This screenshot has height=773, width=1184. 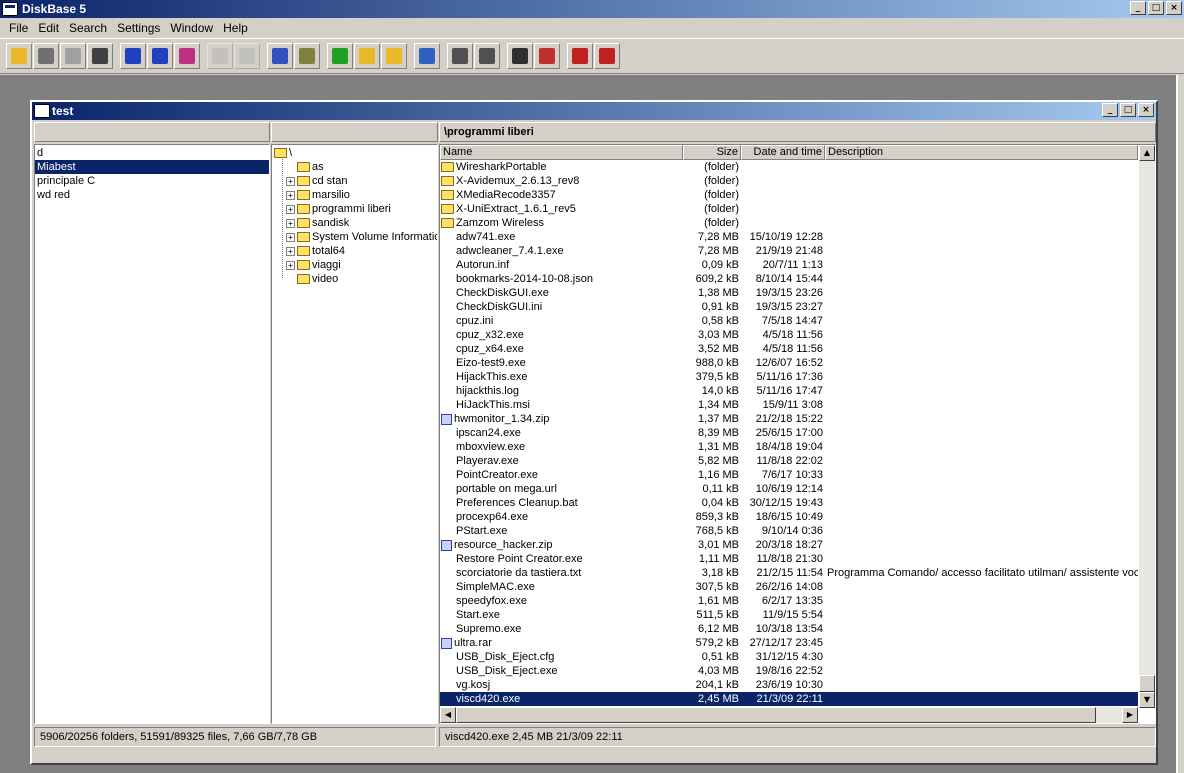 What do you see at coordinates (312, 279) in the screenshot?
I see `tree-item: video` at bounding box center [312, 279].